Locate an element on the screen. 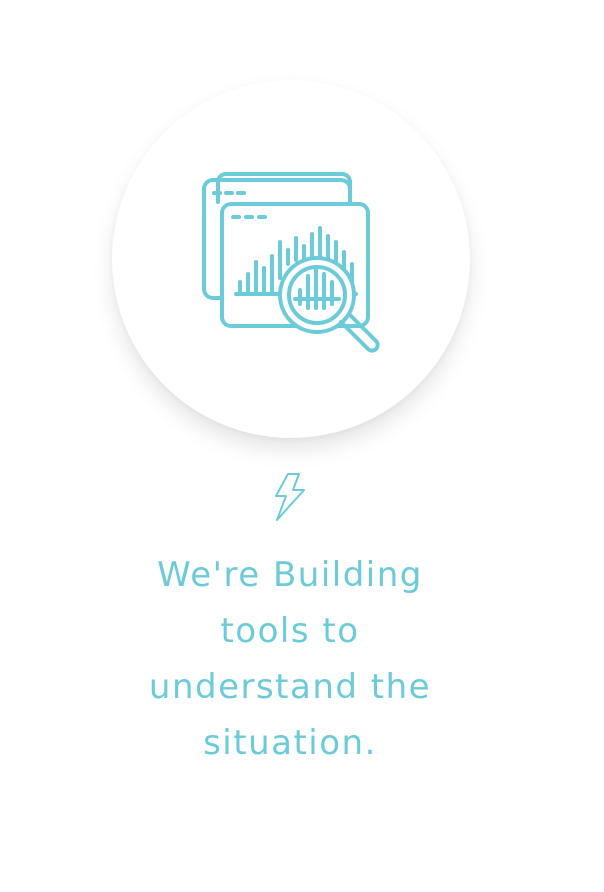 This screenshot has height=892, width=604. headline-line-3: understand the is located at coordinates (290, 687).